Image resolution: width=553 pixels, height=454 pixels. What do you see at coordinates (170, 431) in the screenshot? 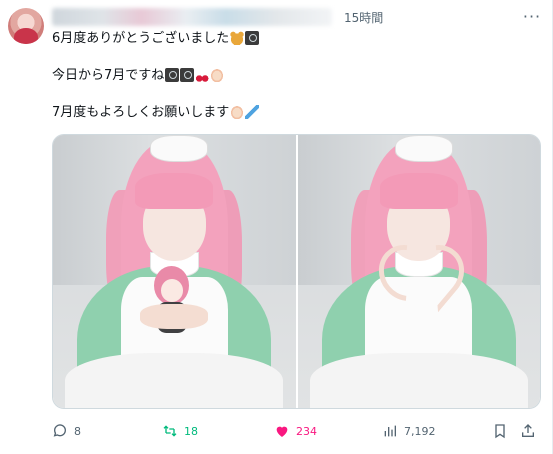
I see `retweet-icon` at bounding box center [170, 431].